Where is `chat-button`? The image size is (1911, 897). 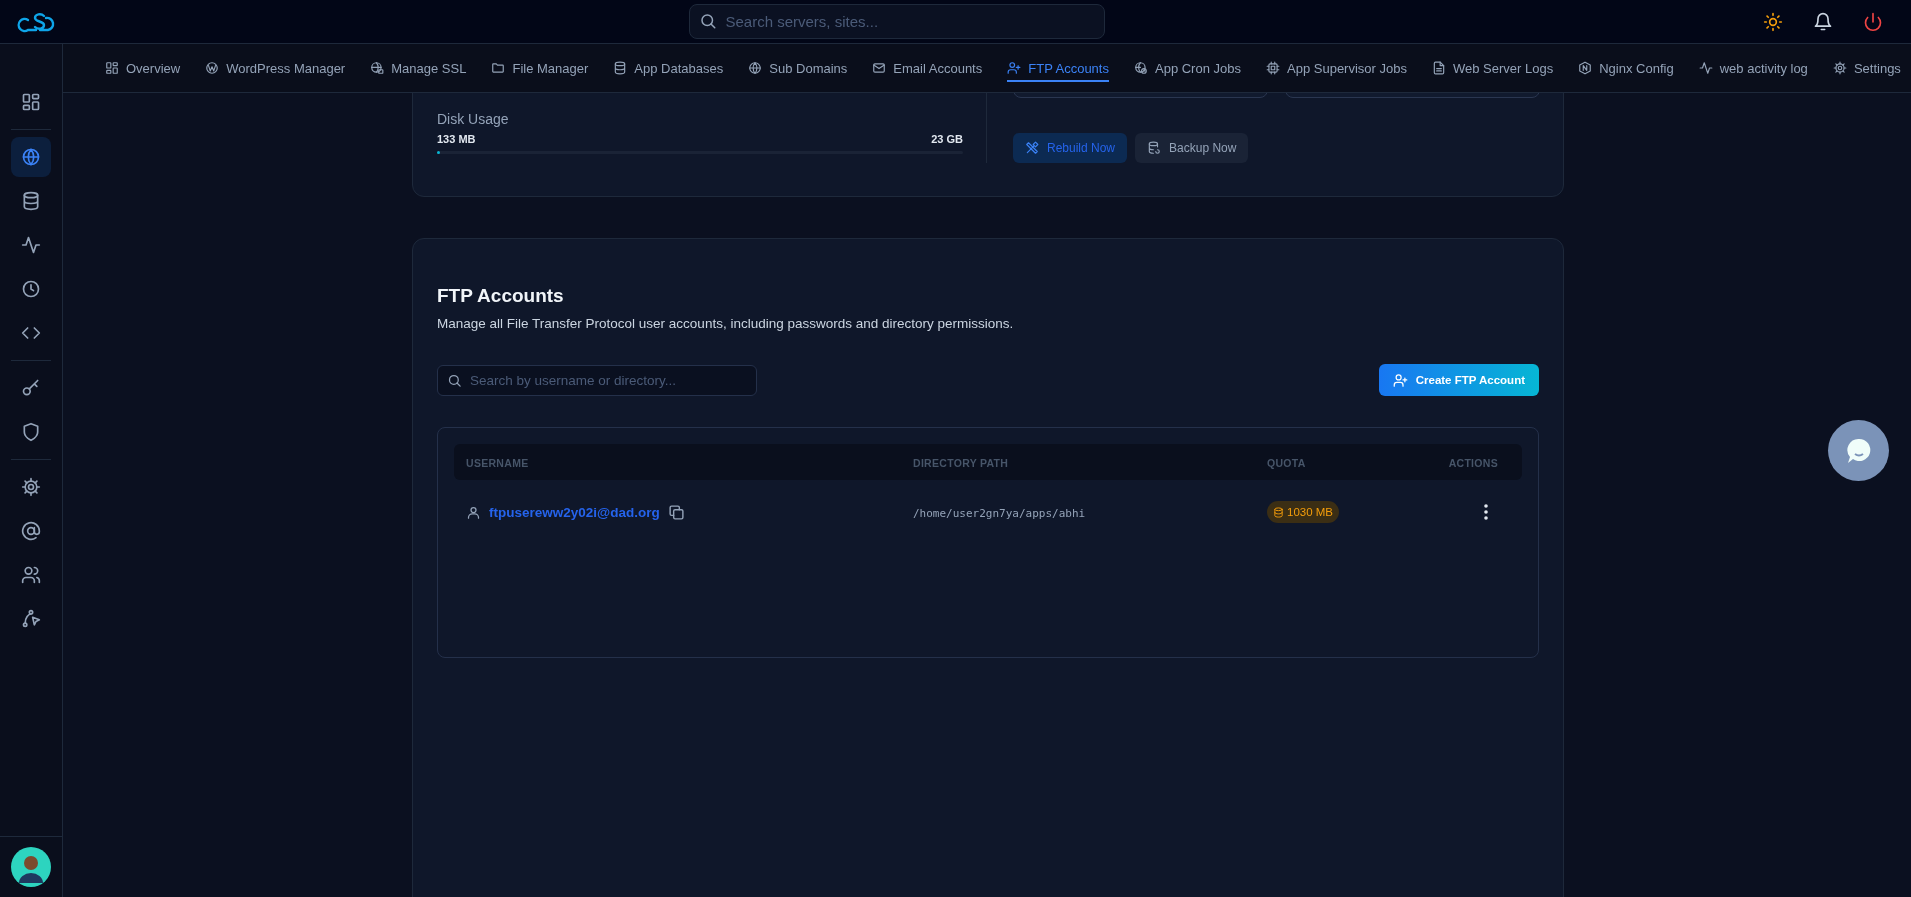
chat-button is located at coordinates (1858, 450).